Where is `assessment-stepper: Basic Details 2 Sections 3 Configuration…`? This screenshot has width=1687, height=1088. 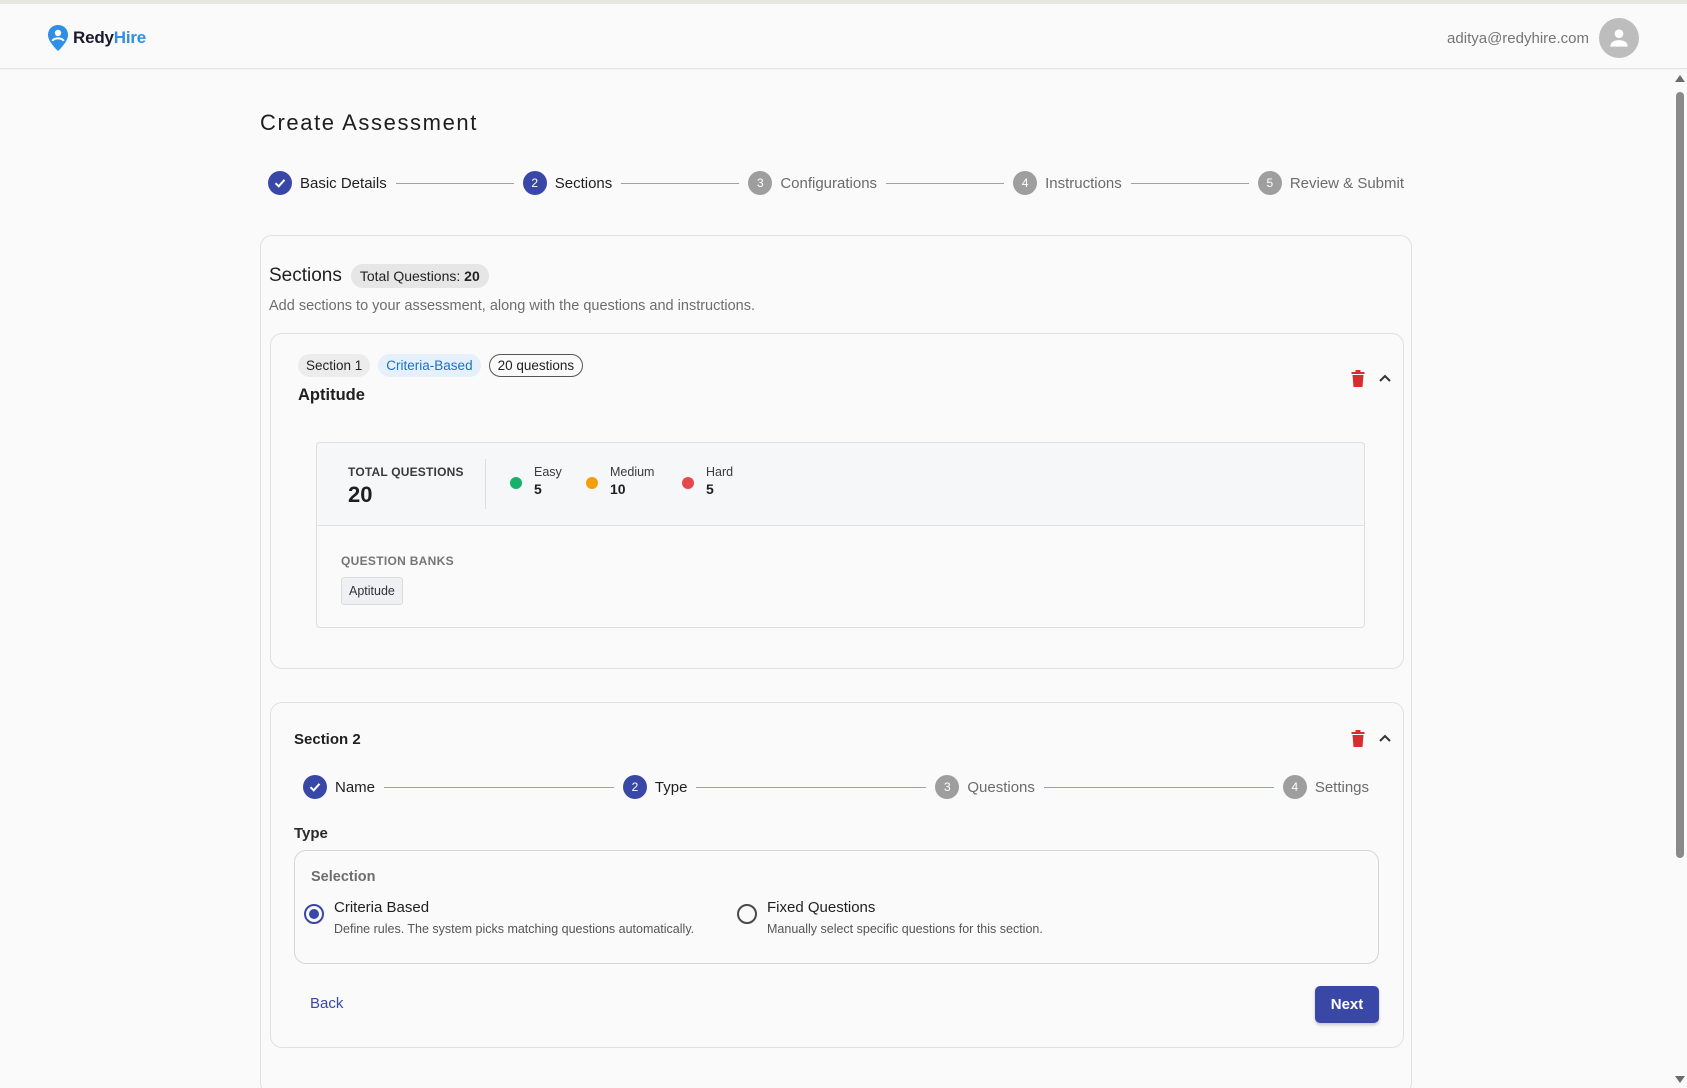
assessment-stepper: Basic Details 2 Sections 3 Configuration… is located at coordinates (836, 183).